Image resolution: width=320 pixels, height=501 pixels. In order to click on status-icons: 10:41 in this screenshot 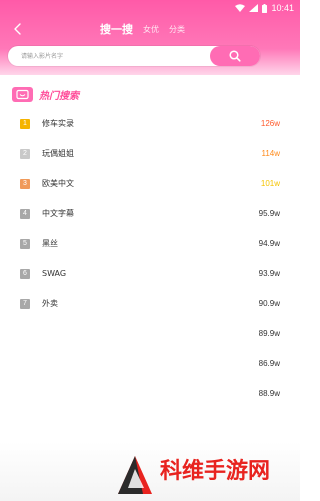, I will do `click(264, 8)`.